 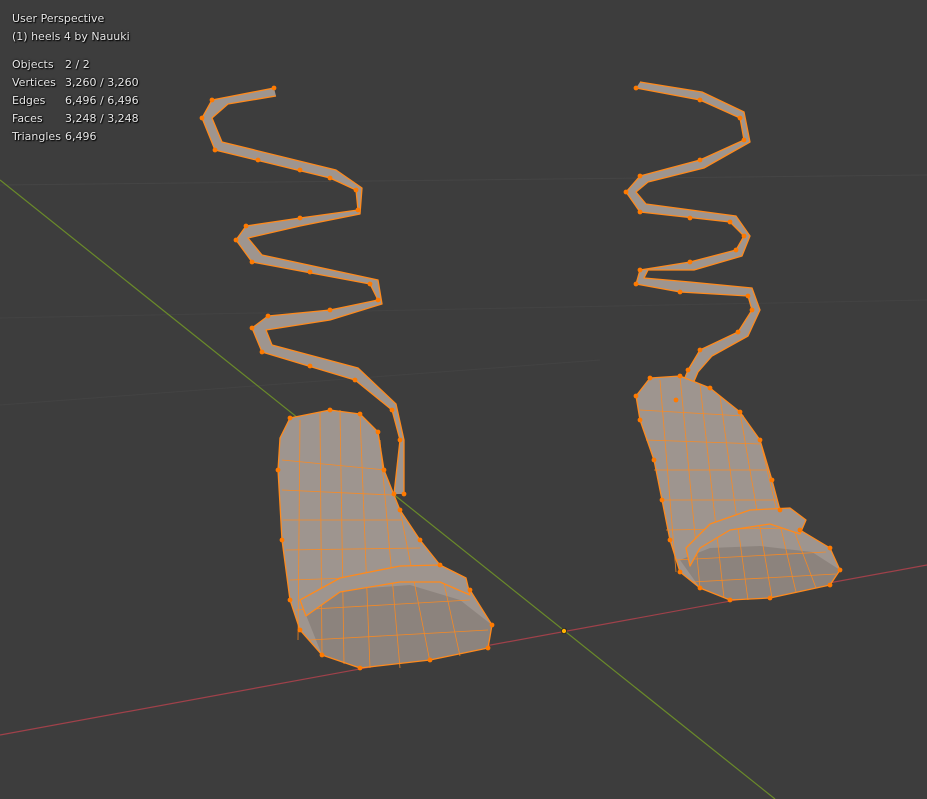 What do you see at coordinates (29, 100) in the screenshot?
I see `stat-label: Edges` at bounding box center [29, 100].